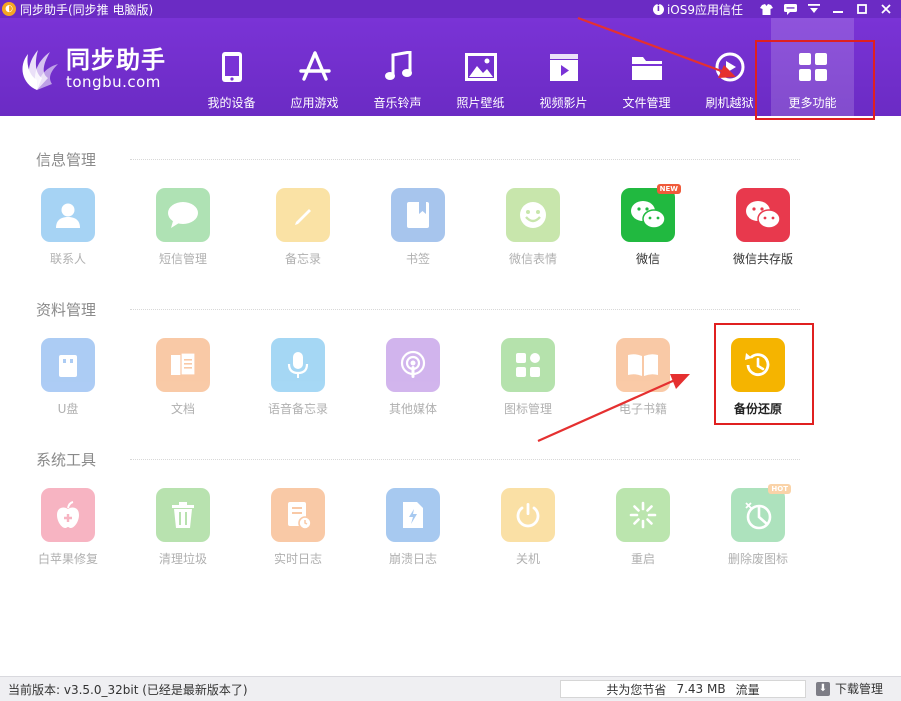  What do you see at coordinates (66, 310) in the screenshot?
I see `section-title-data: 资料管理` at bounding box center [66, 310].